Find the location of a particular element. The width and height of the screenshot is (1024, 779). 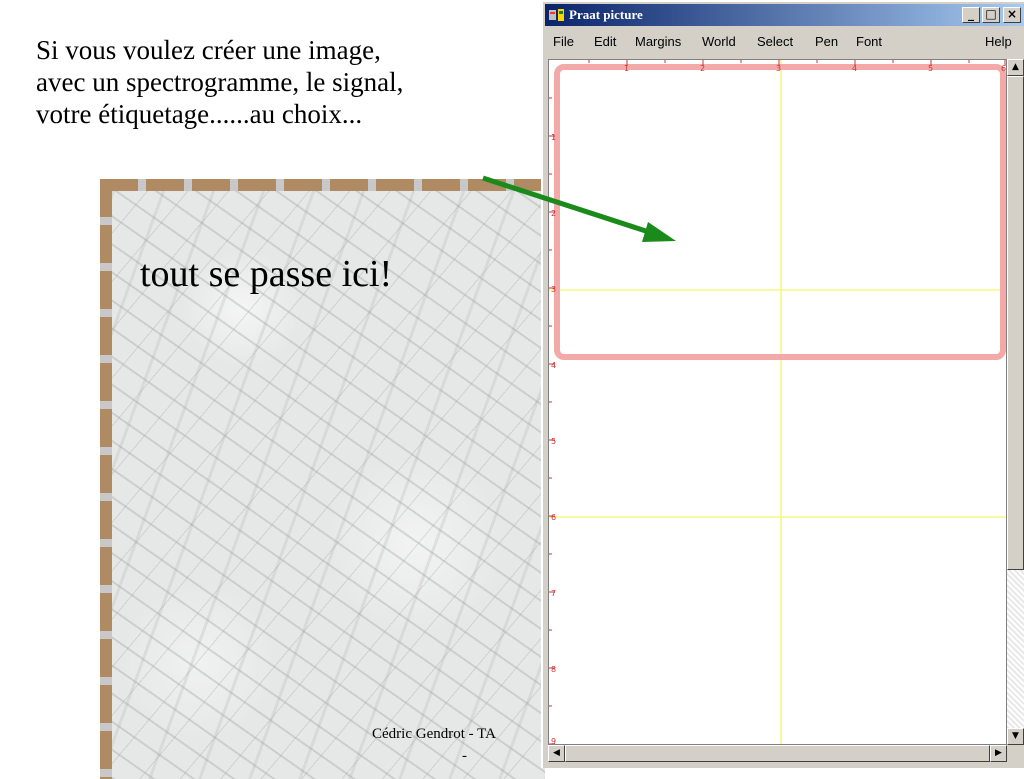

menu-file: File is located at coordinates (563, 41).